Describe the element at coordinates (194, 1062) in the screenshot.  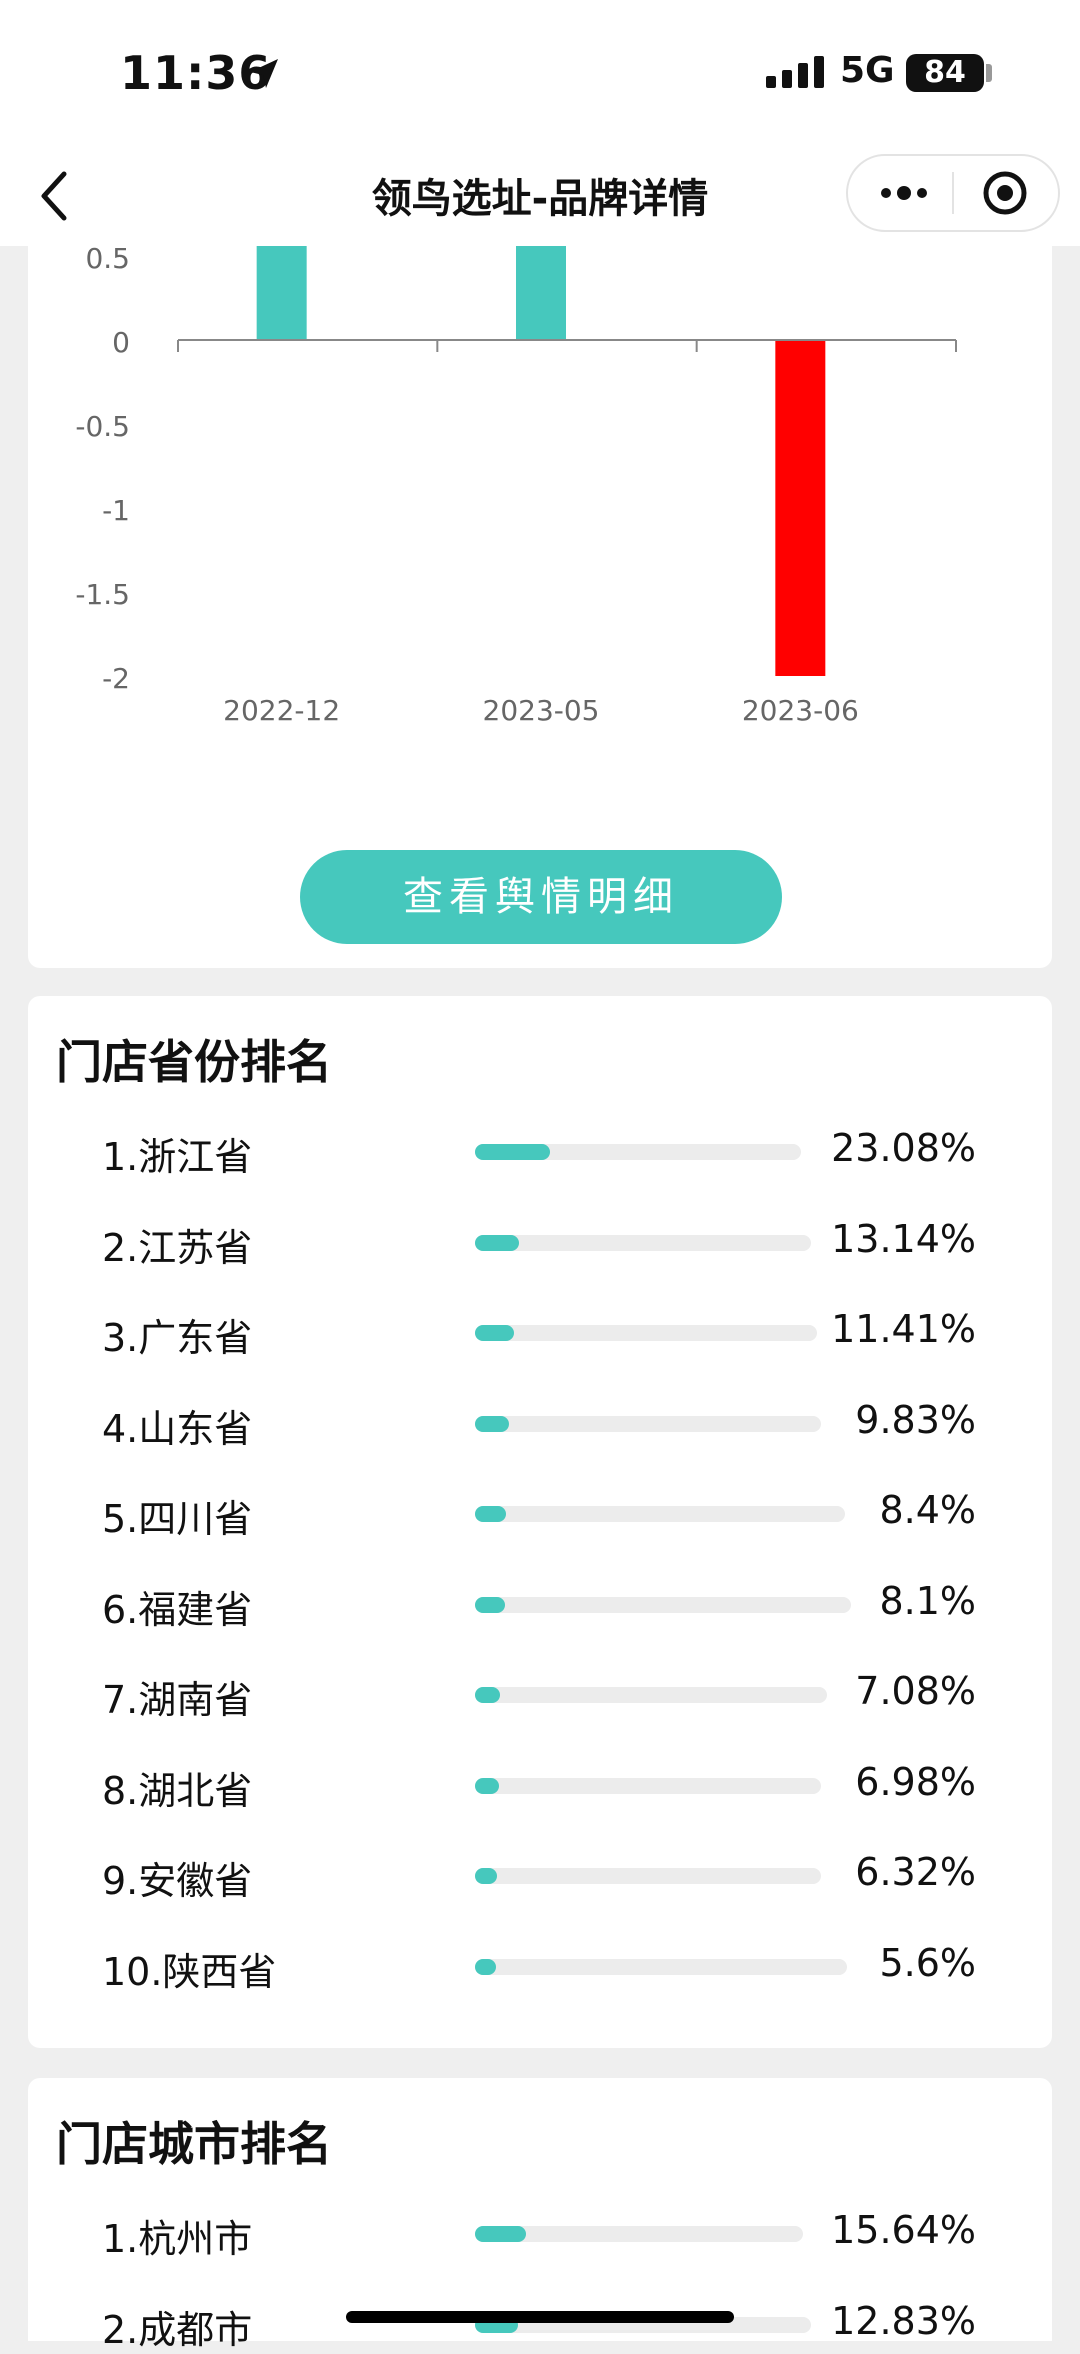
I see `section-title: 门店省份排名` at that location.